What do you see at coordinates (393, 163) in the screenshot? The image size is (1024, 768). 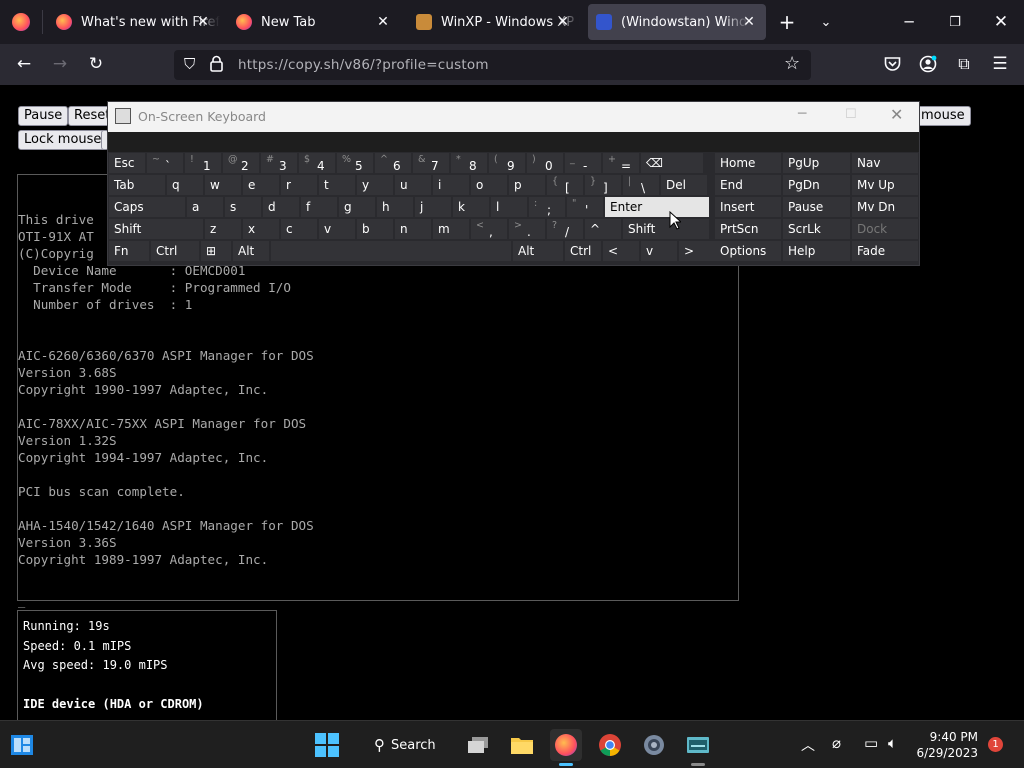 I see `osk-key: ^ 6` at bounding box center [393, 163].